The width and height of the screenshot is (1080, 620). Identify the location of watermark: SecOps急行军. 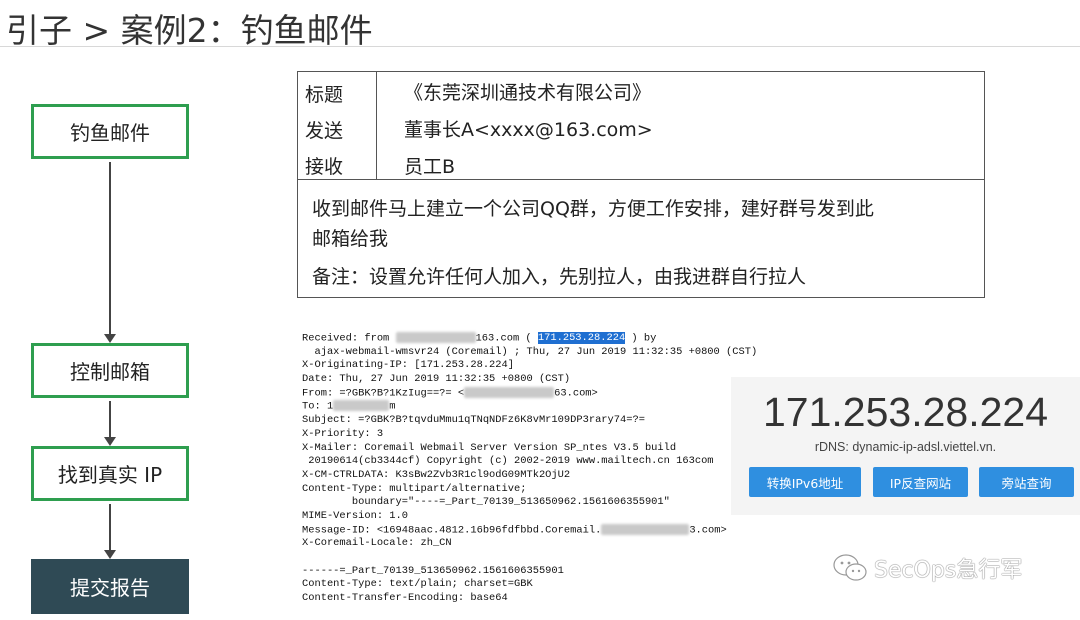
(927, 568).